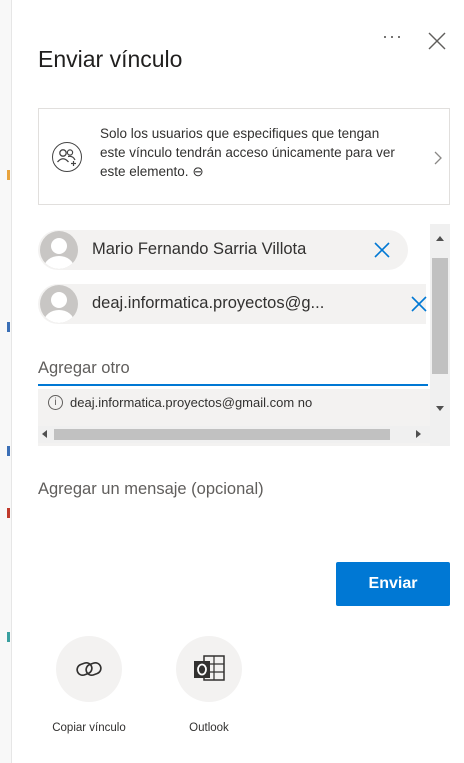  I want to click on vertical-scrollbar, so click(440, 335).